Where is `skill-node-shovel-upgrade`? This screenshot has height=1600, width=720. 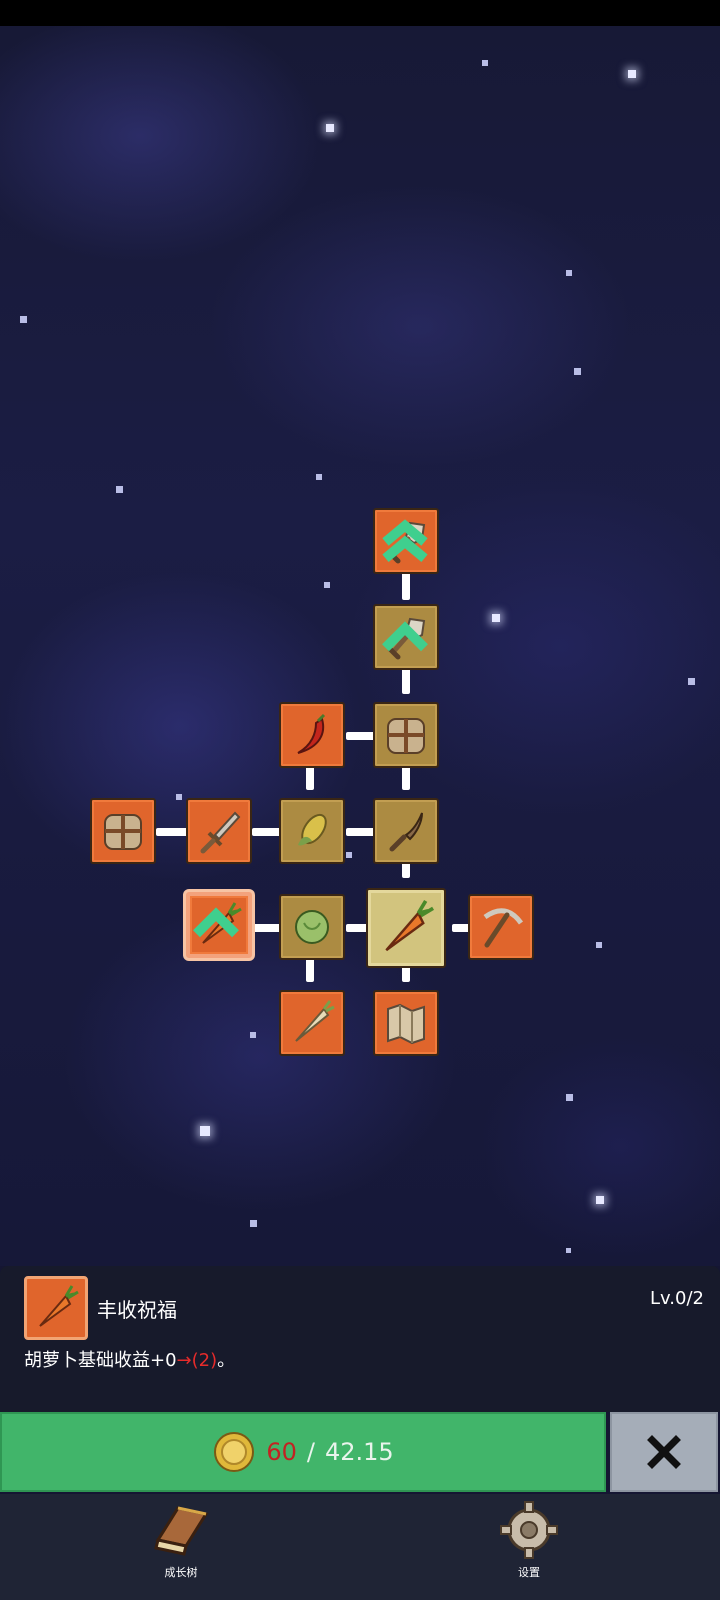
skill-node-shovel-upgrade is located at coordinates (406, 637).